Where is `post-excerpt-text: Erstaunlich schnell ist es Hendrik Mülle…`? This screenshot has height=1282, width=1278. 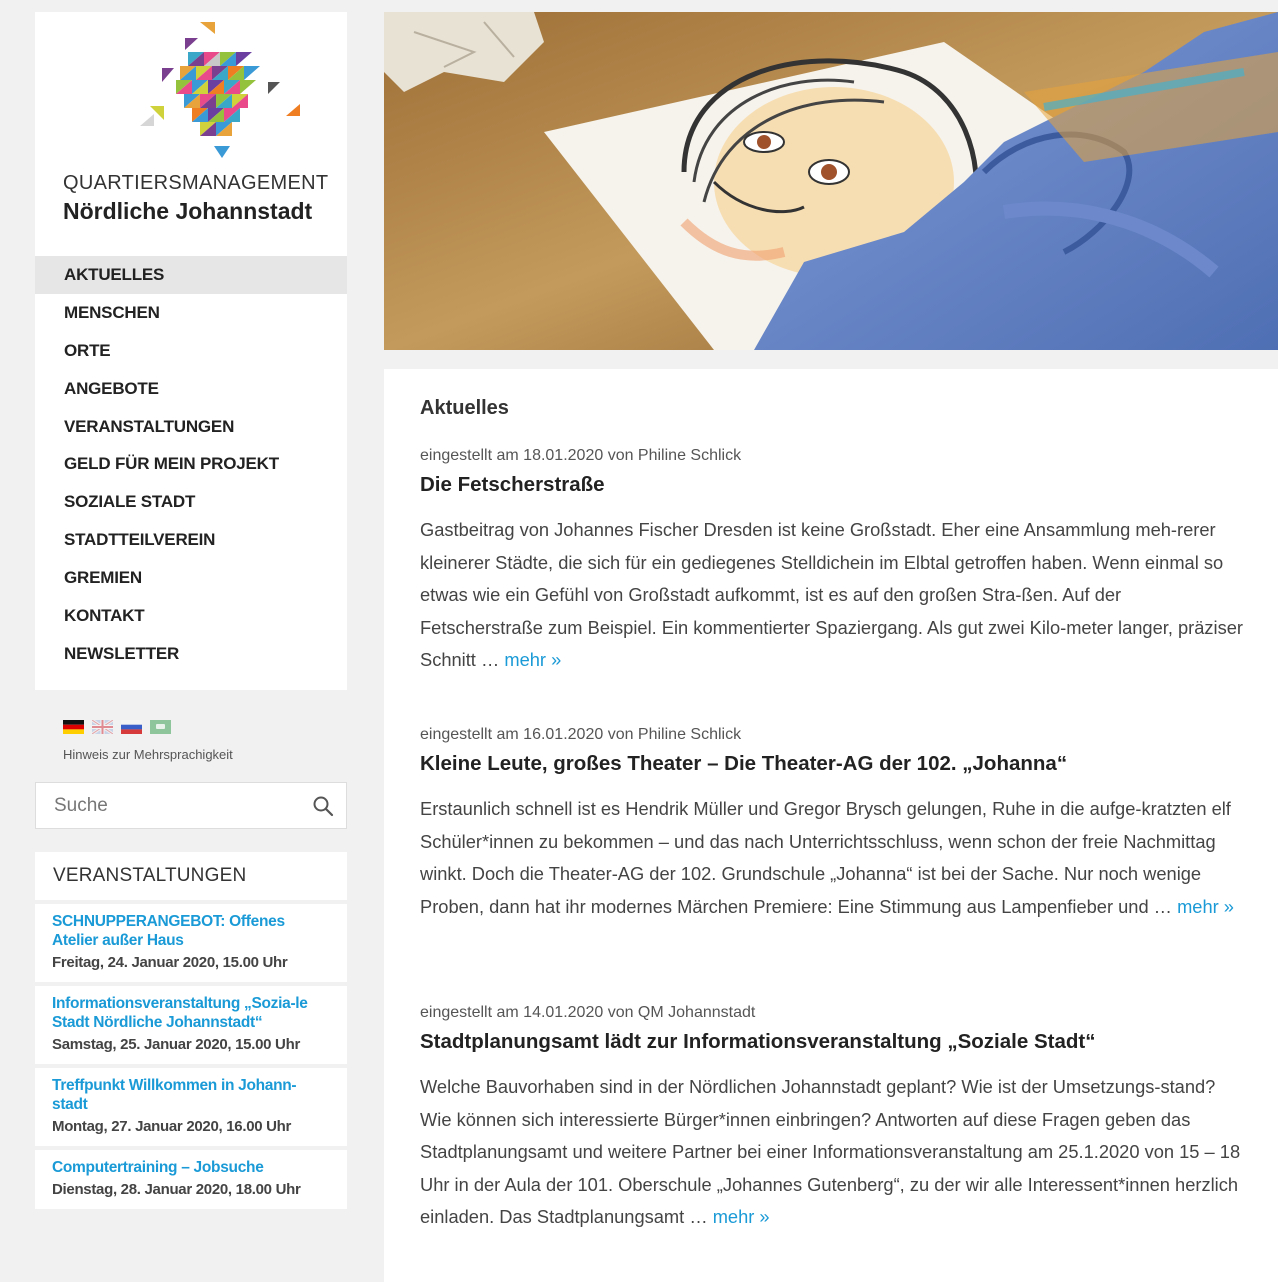
post-excerpt-text: Erstaunlich schnell ist es Hendrik Mülle… is located at coordinates (825, 857).